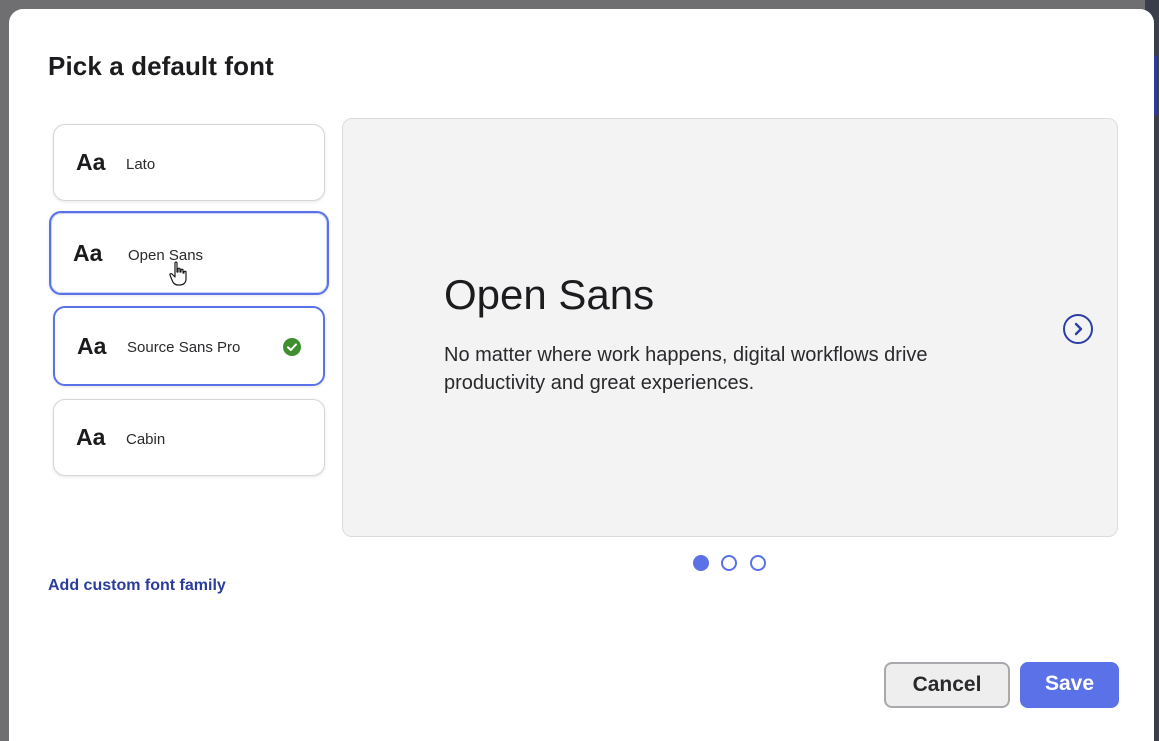 The image size is (1159, 741). Describe the element at coordinates (292, 347) in the screenshot. I see `check-circle-icon` at that location.